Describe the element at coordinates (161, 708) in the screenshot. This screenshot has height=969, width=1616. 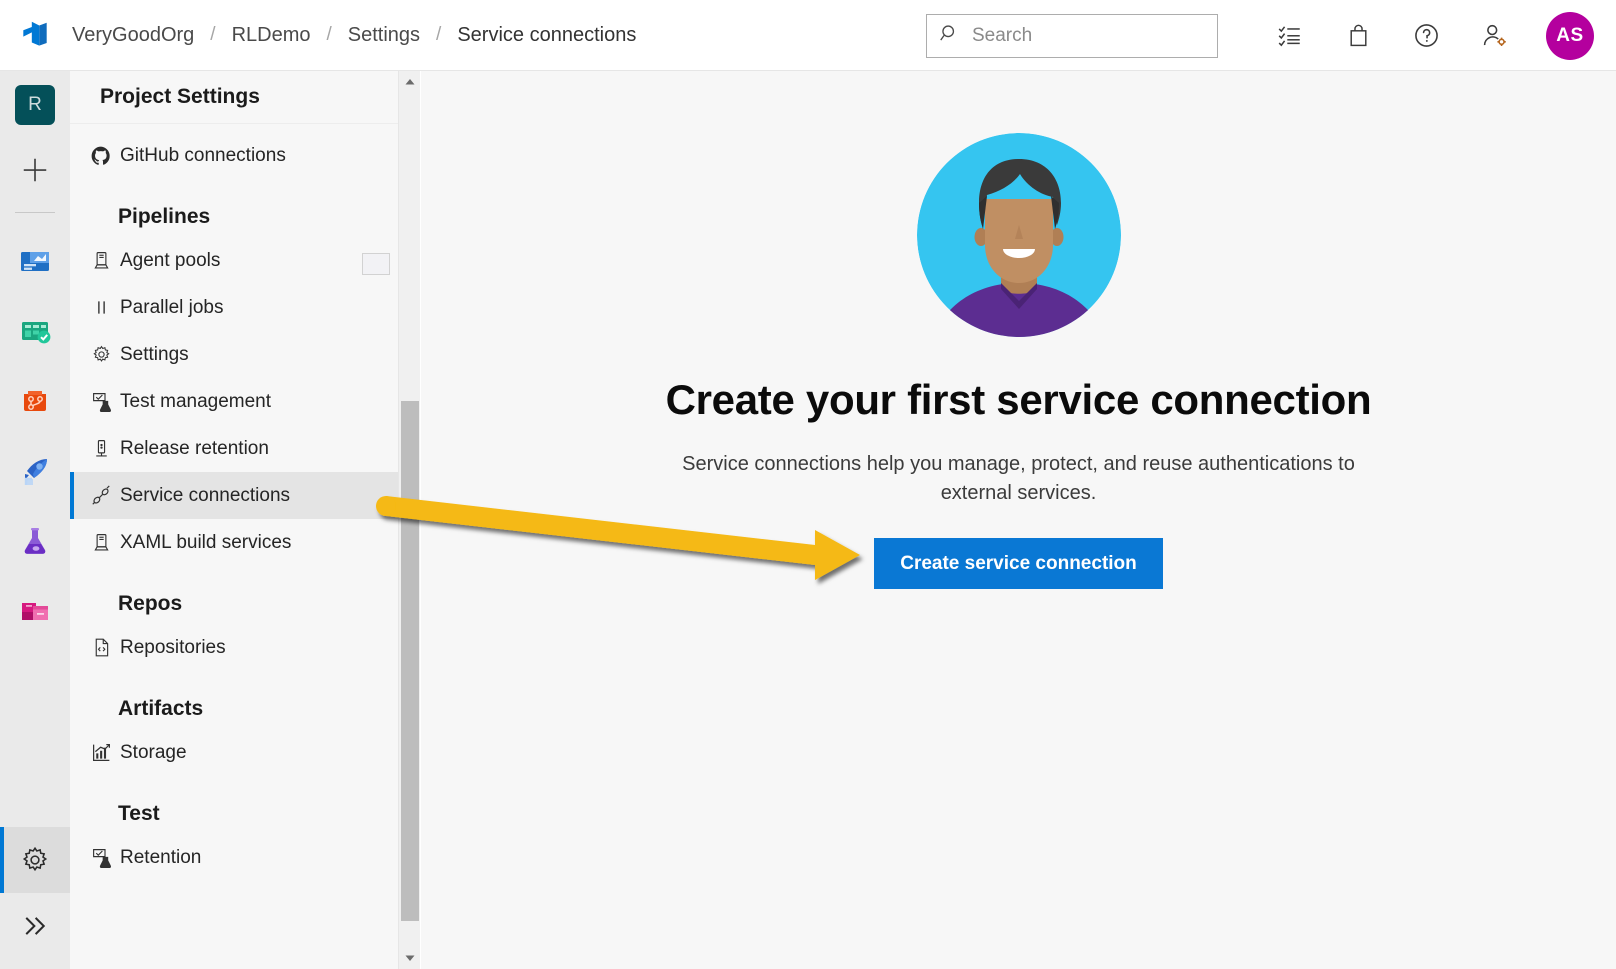
I see `sidebar-group-artifacts: Artifacts` at that location.